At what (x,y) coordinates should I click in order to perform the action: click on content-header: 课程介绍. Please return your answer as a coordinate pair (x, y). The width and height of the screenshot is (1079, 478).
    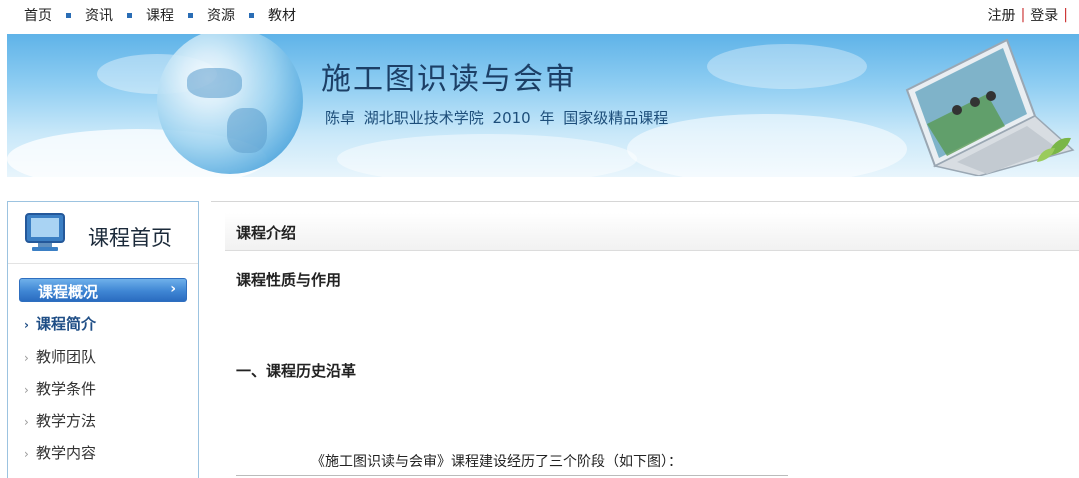
    Looking at the image, I should click on (652, 232).